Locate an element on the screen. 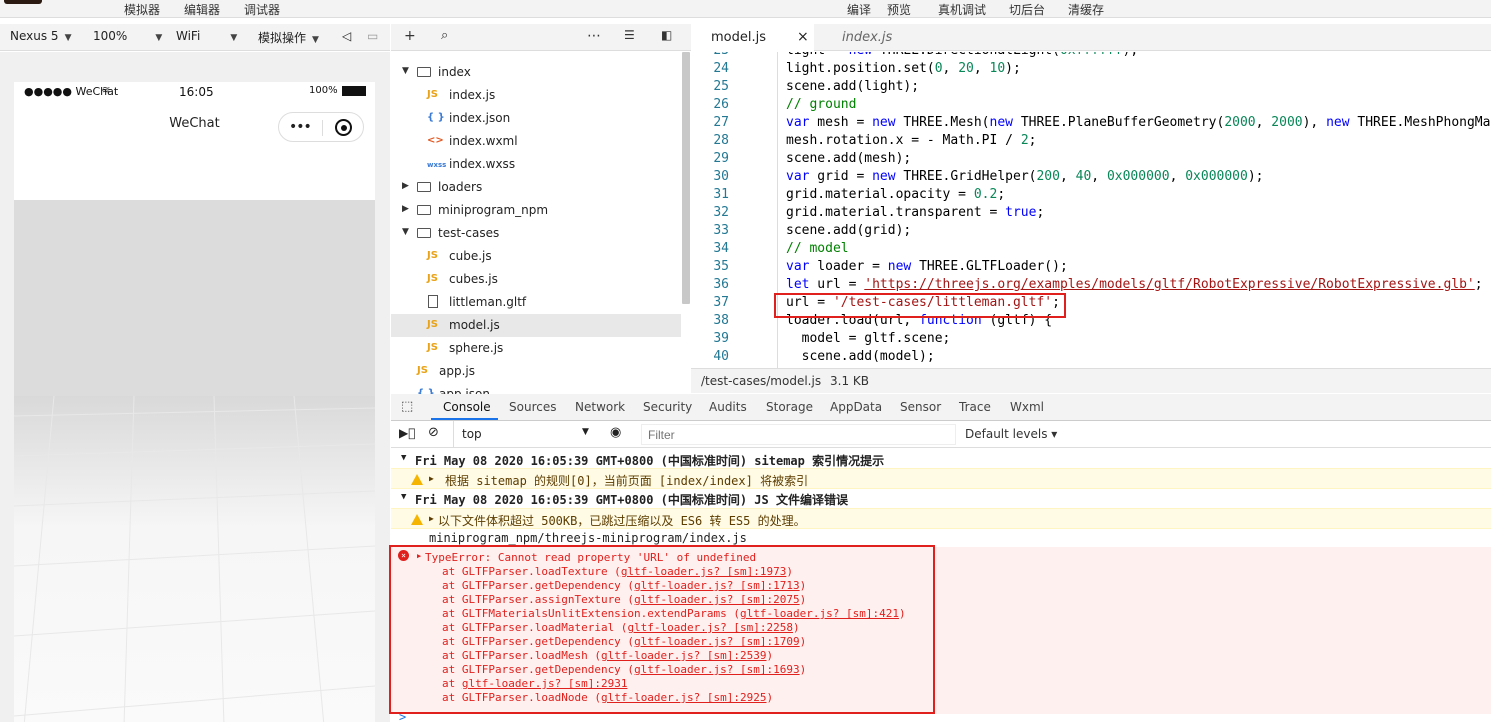 This screenshot has width=1491, height=722. menu-debugger: 调试器 is located at coordinates (262, 9).